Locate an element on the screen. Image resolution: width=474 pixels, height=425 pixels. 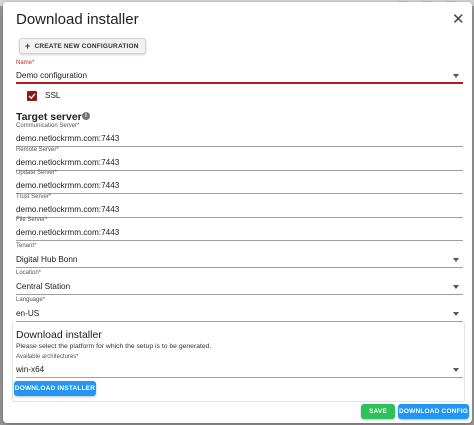
language-value: en-US is located at coordinates (28, 313).